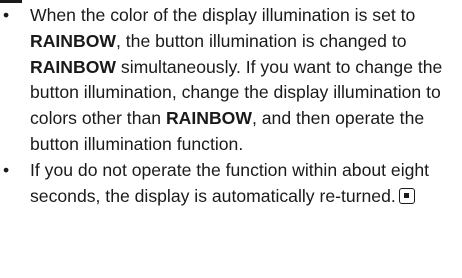 This screenshot has height=278, width=462. What do you see at coordinates (406, 195) in the screenshot?
I see `end-of-section-icon` at bounding box center [406, 195].